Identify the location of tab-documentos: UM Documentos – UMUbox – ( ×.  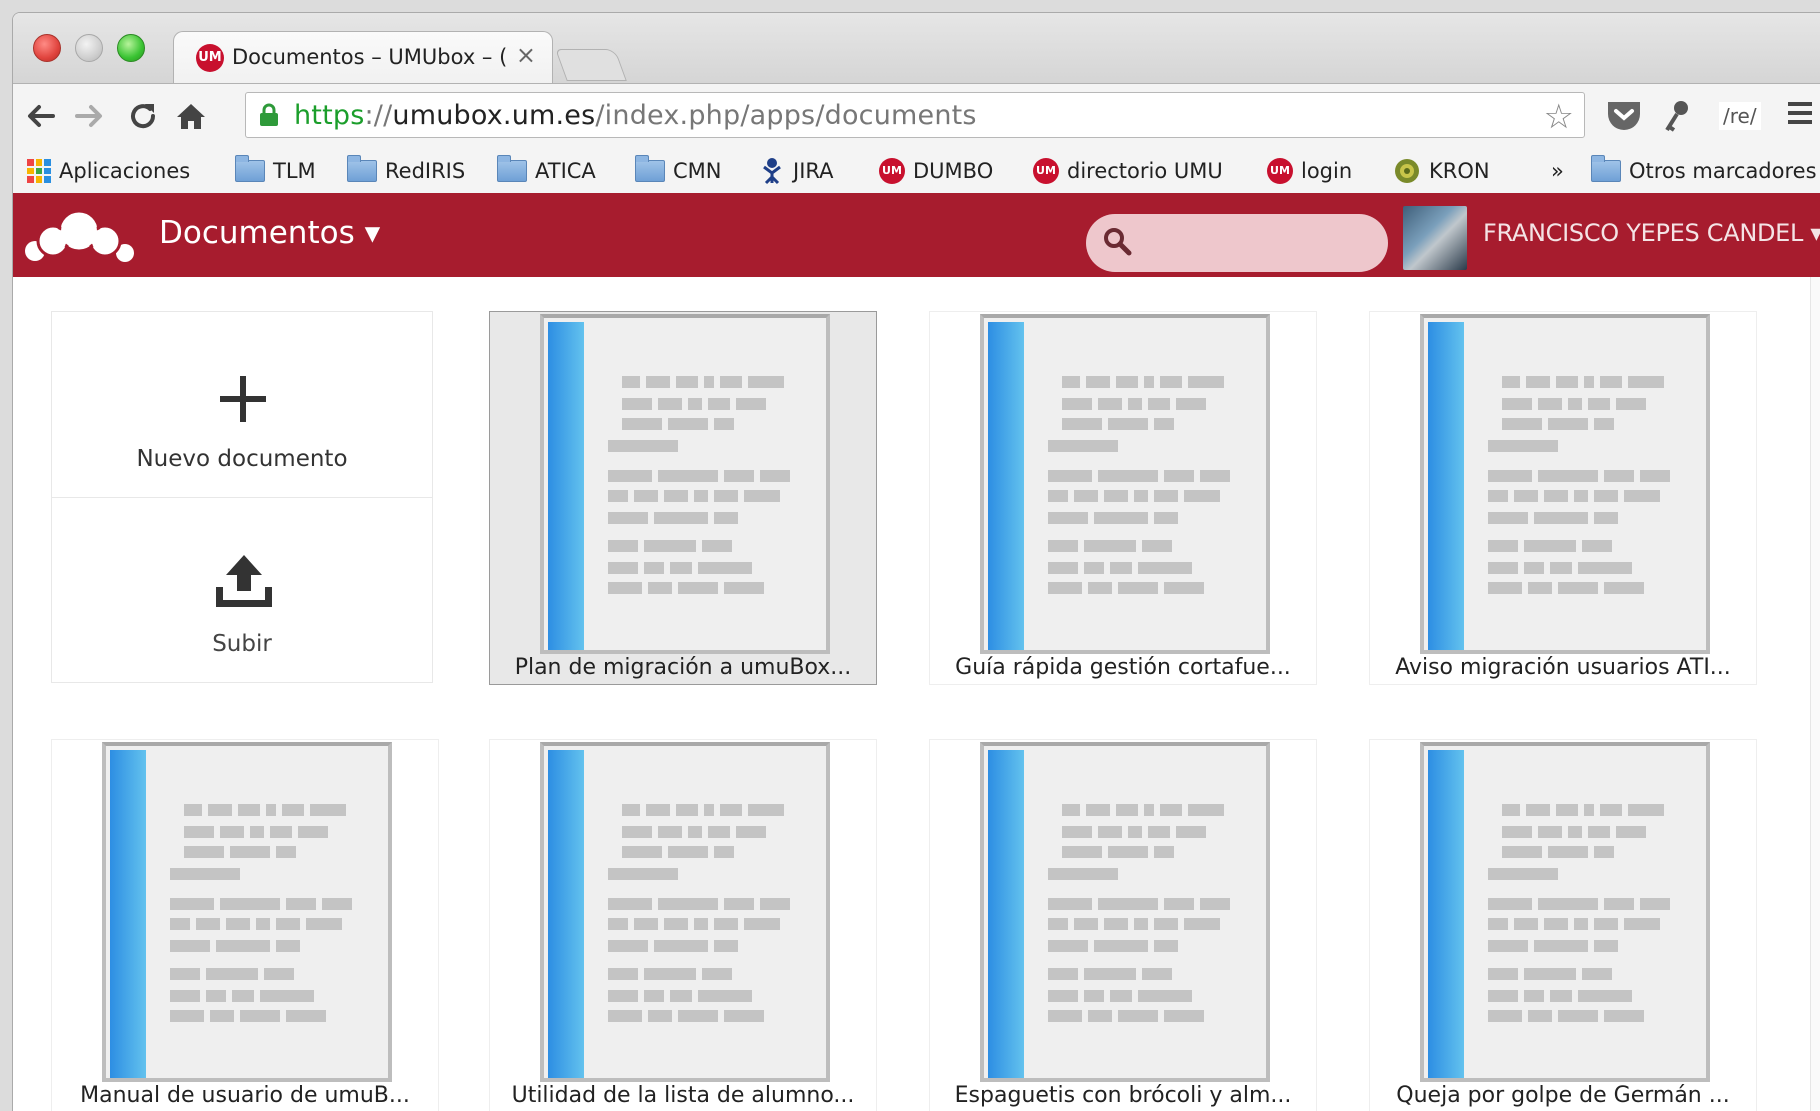
(363, 57).